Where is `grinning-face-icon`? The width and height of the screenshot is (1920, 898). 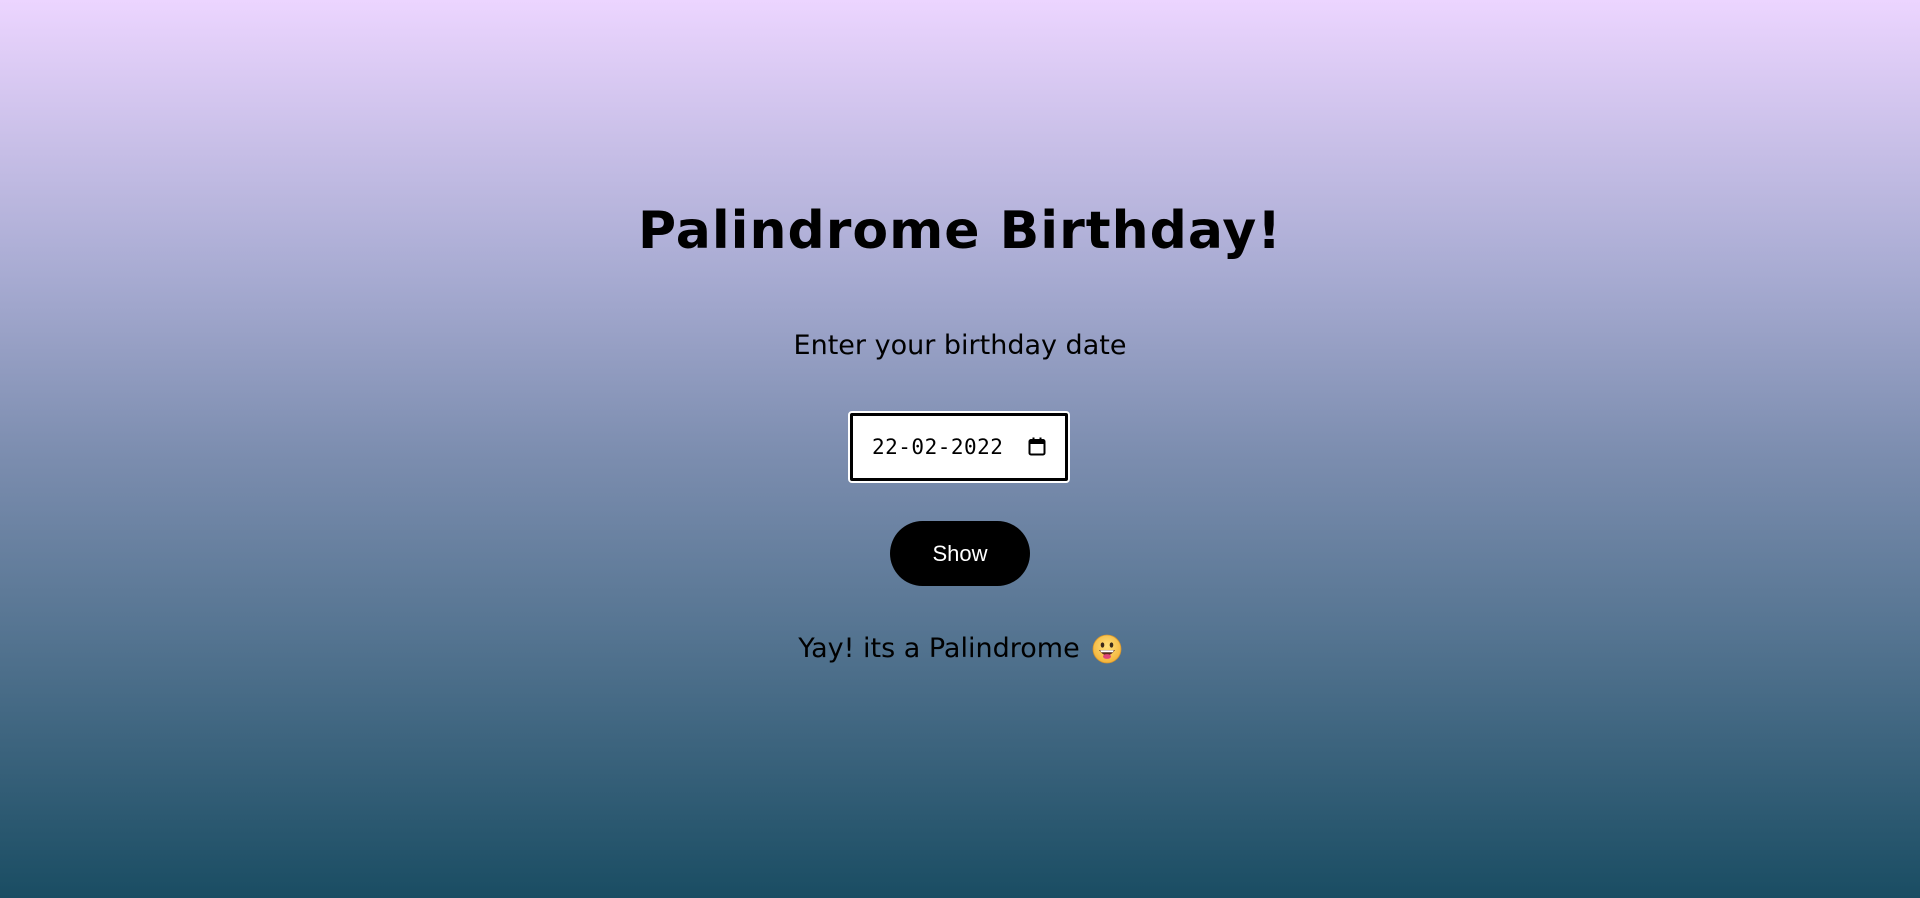
grinning-face-icon is located at coordinates (1107, 649).